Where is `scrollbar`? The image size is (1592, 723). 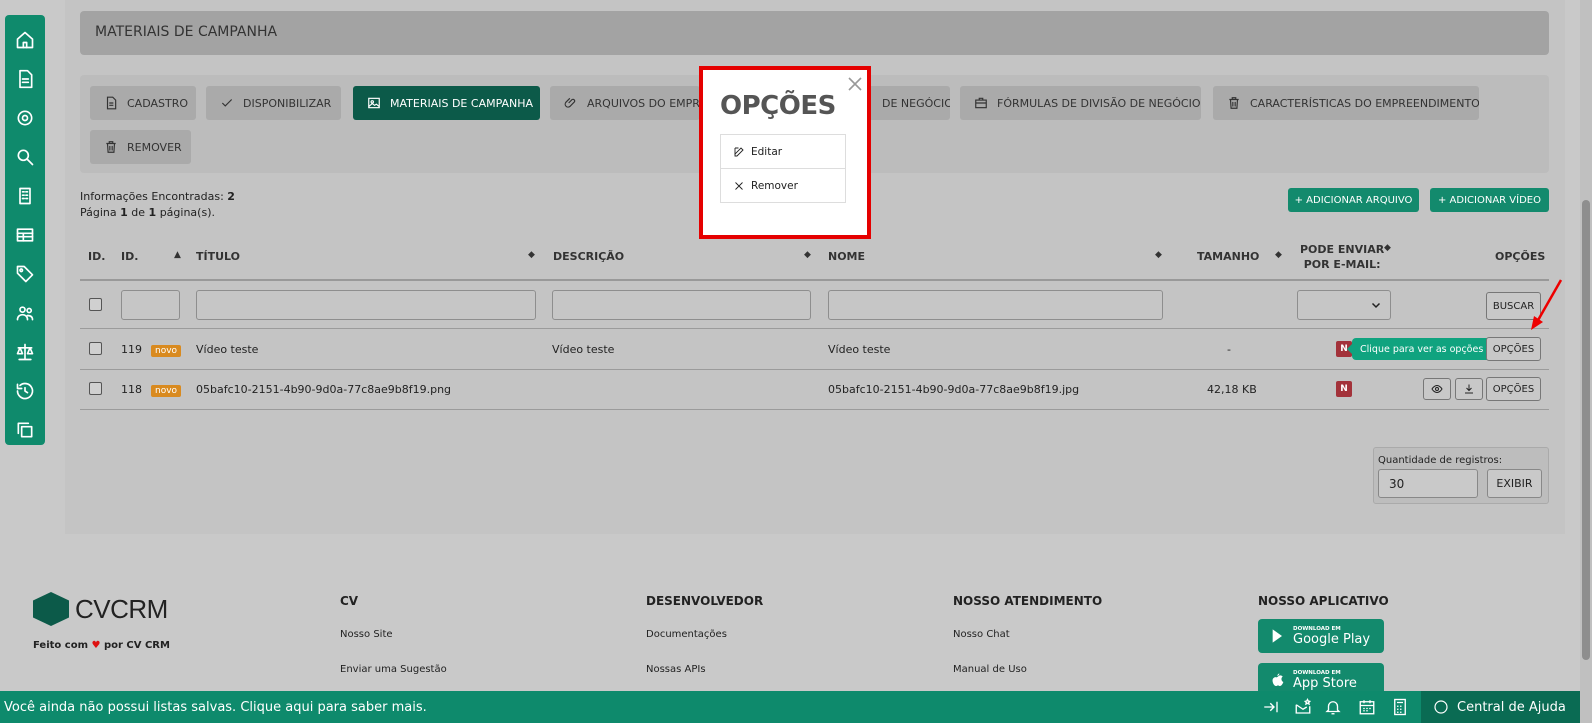 scrollbar is located at coordinates (1586, 361).